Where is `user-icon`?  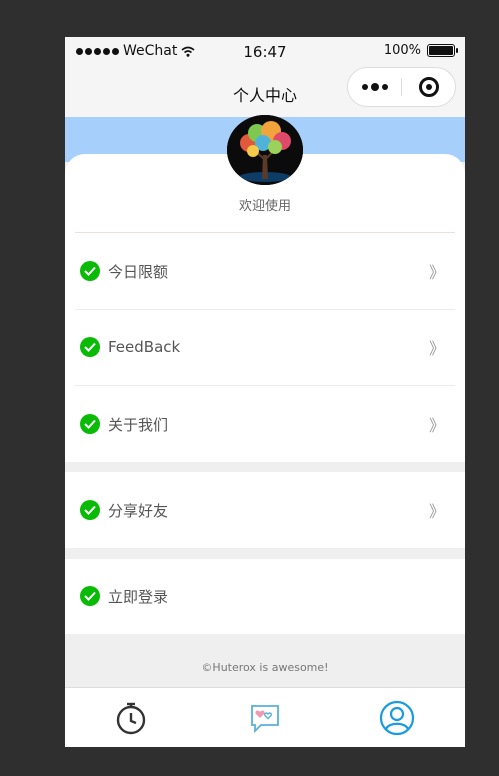
user-icon is located at coordinates (397, 718).